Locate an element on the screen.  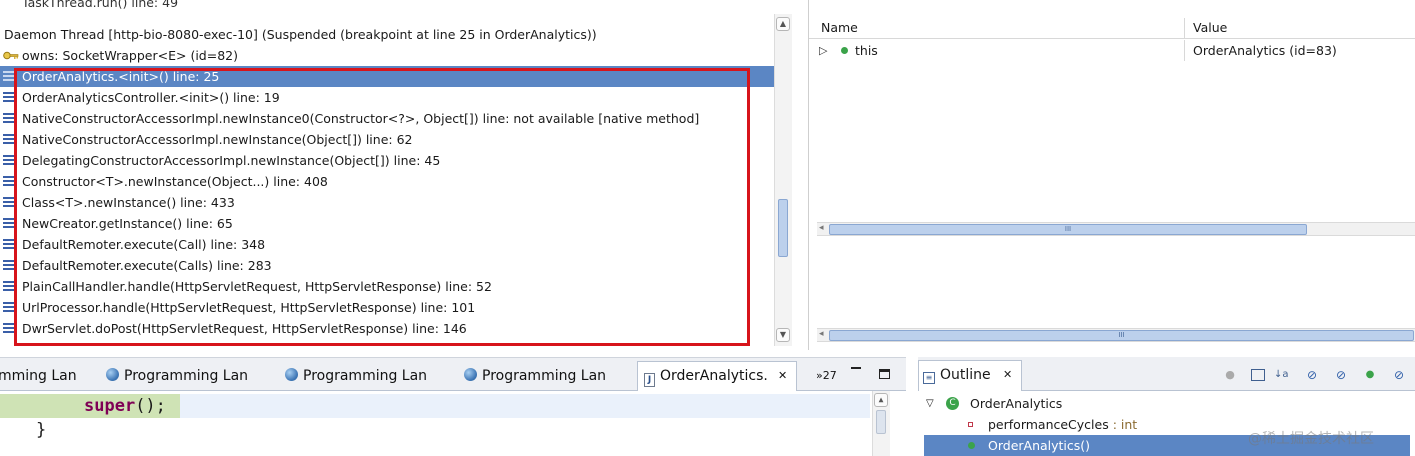
variables-header: Name Value is located at coordinates (1112, 28).